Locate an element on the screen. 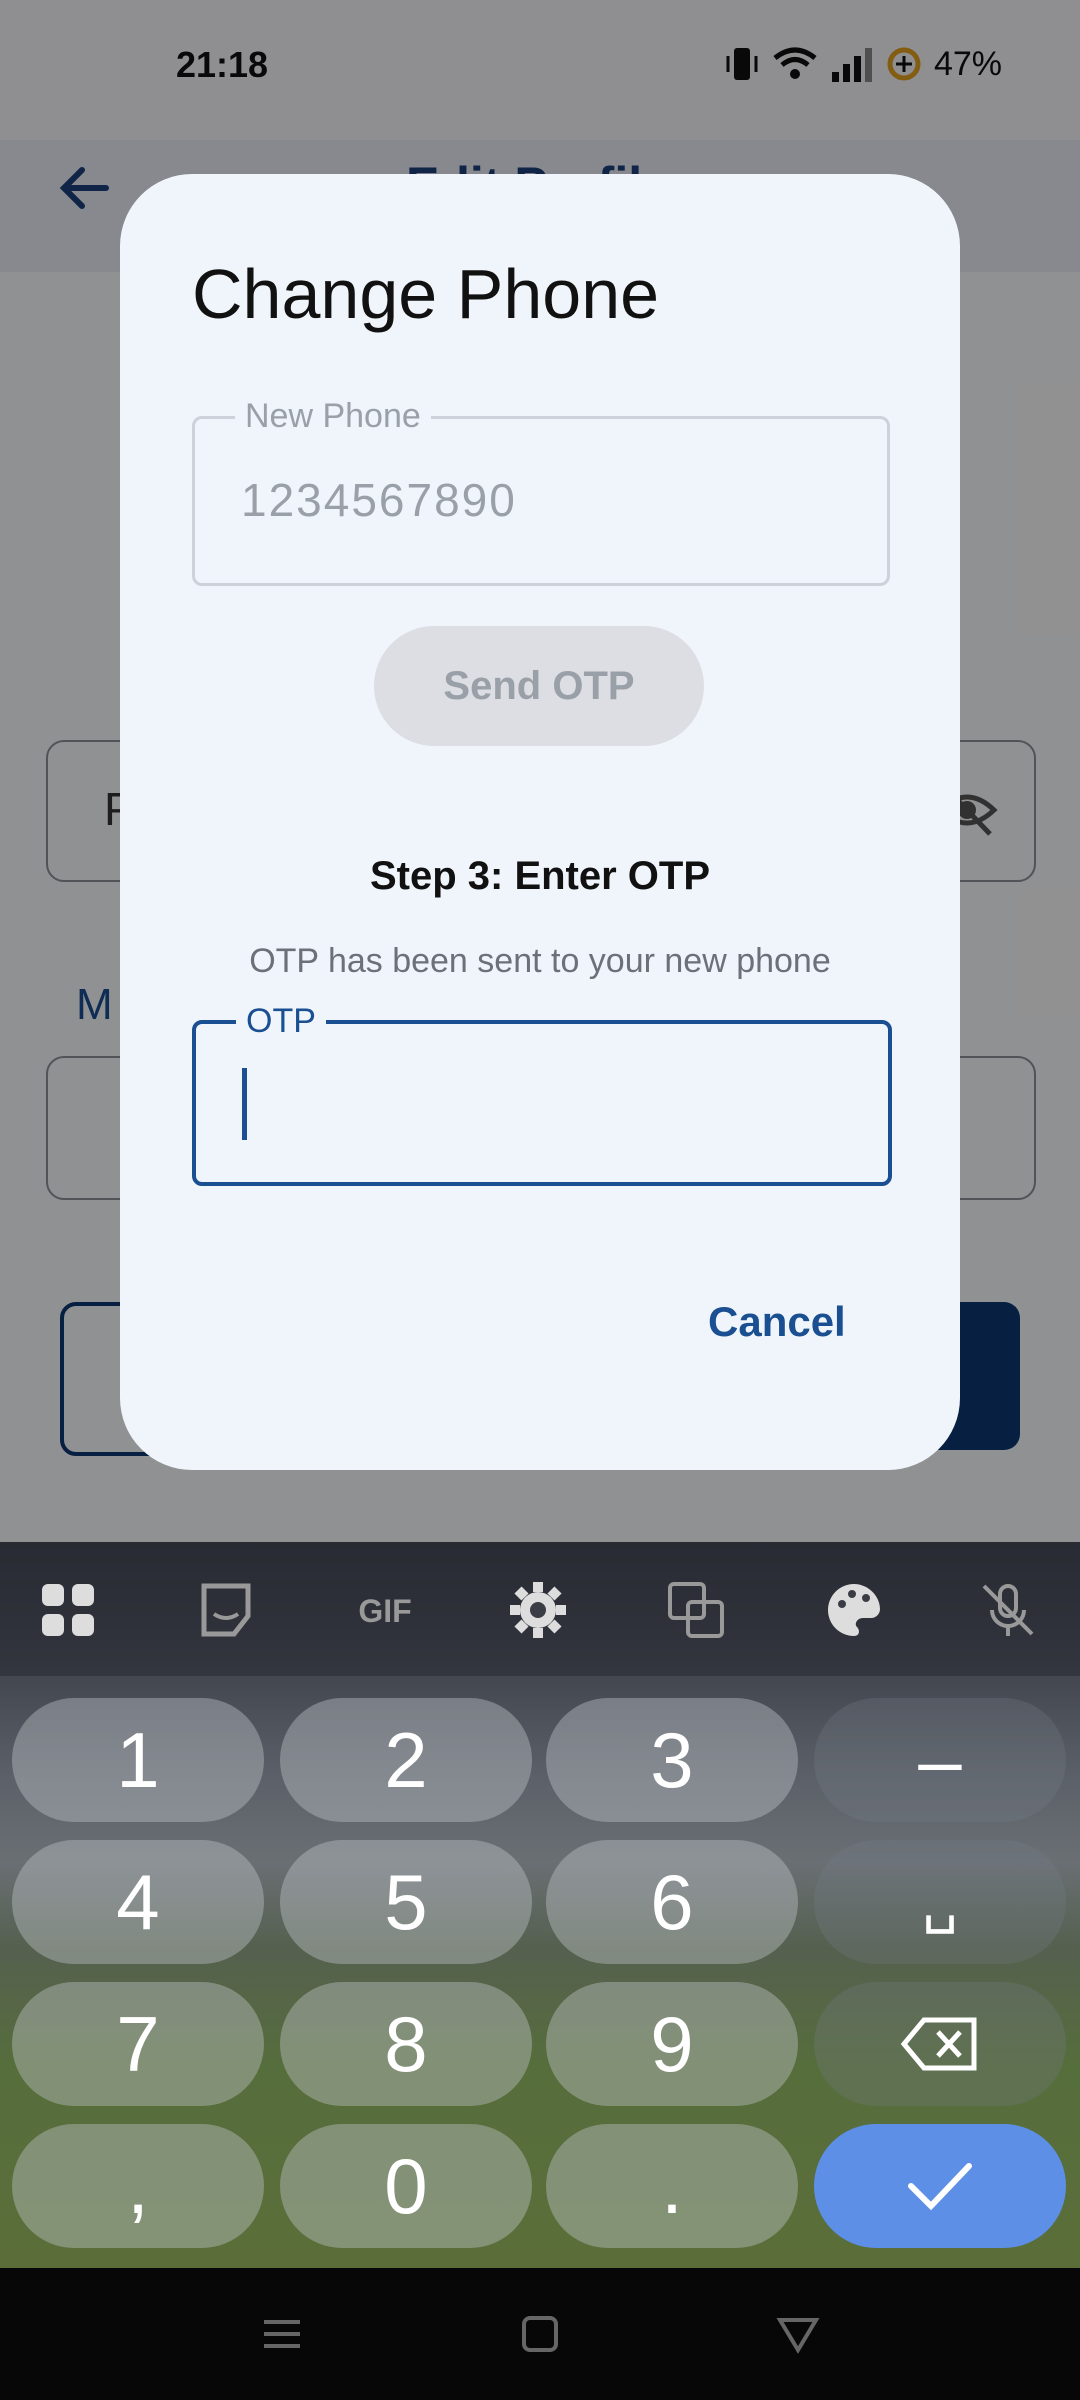 This screenshot has height=2400, width=1080. cancel-button: Cancel is located at coordinates (777, 1322).